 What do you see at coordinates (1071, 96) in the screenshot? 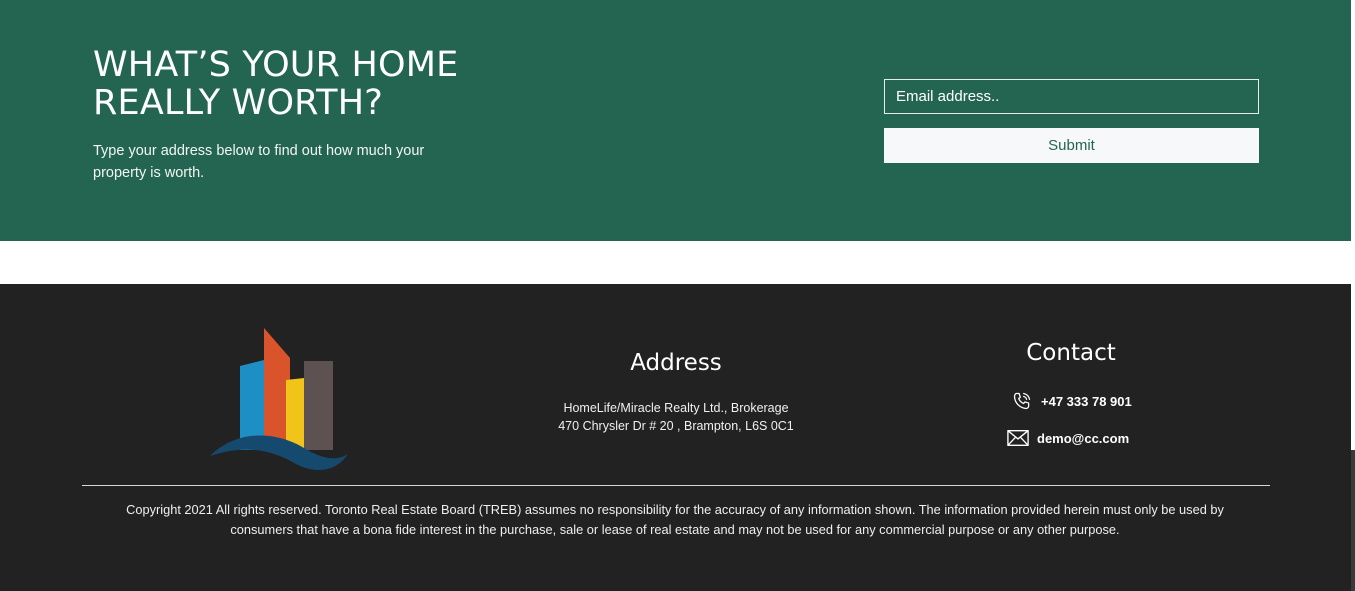
I see `email-address-input` at bounding box center [1071, 96].